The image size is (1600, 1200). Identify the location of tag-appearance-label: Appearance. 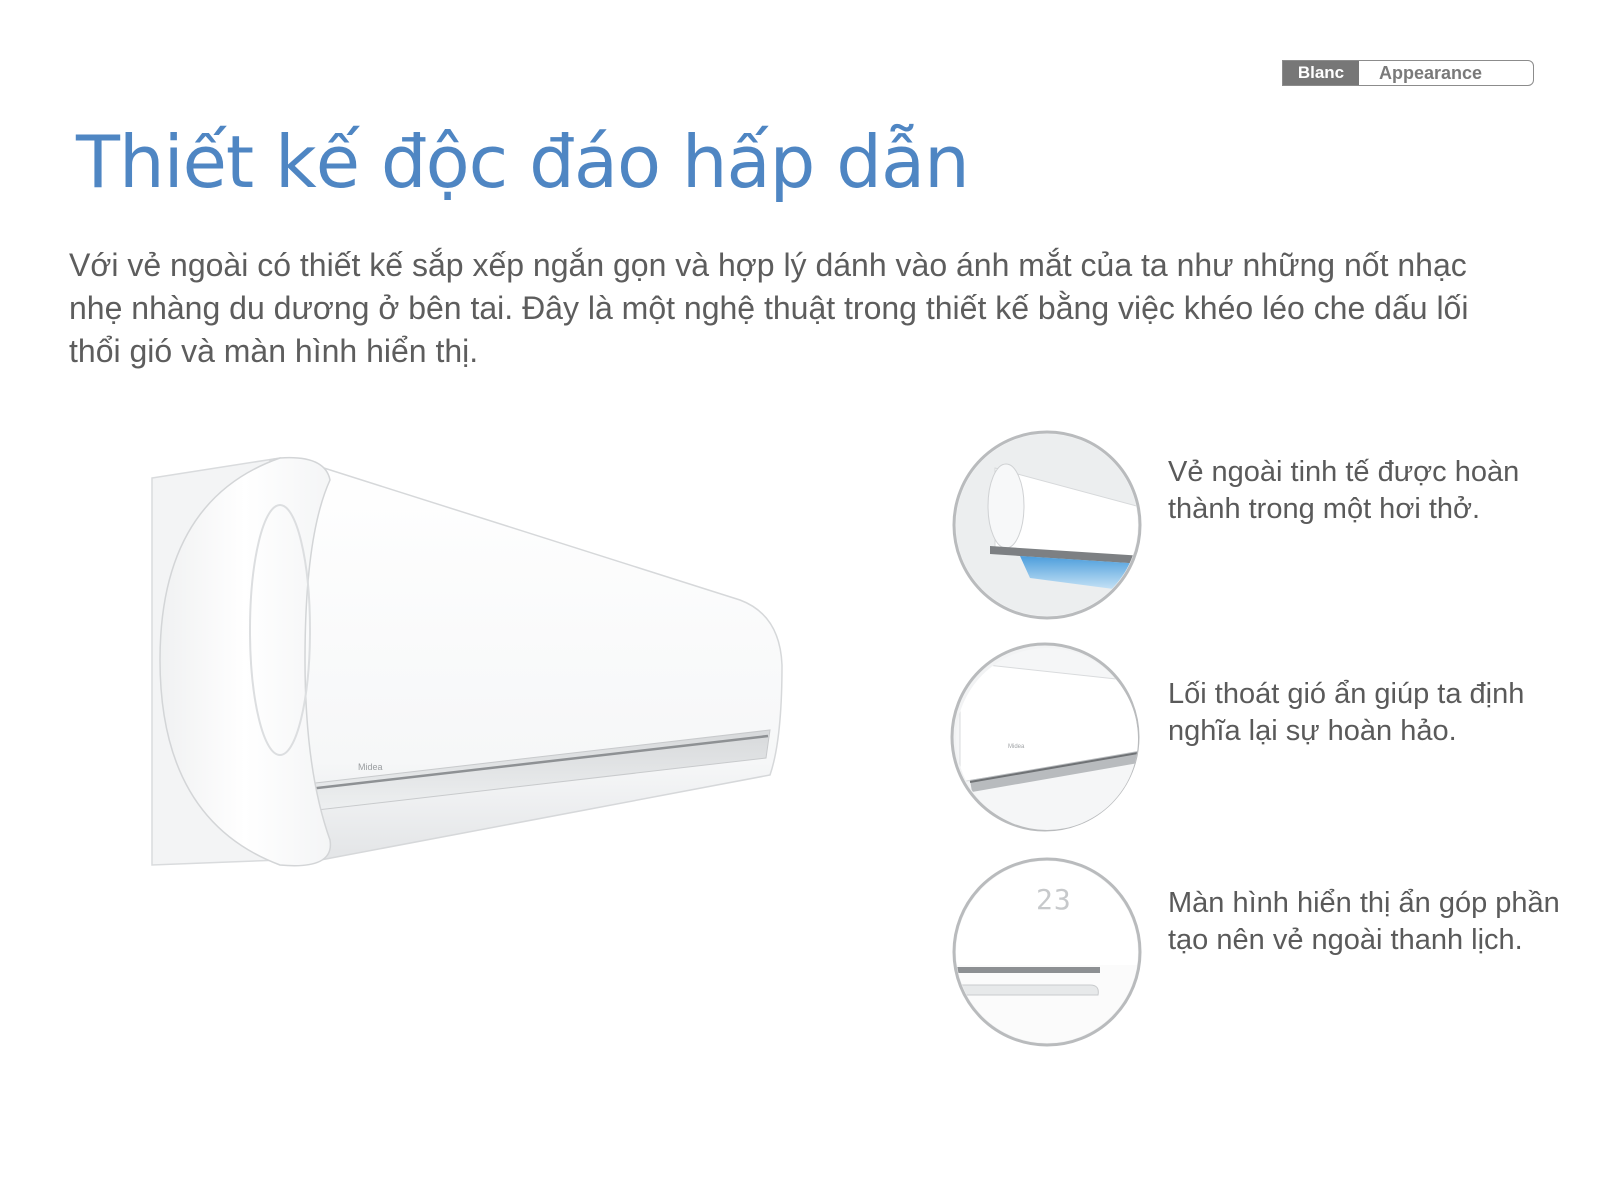
(1431, 72).